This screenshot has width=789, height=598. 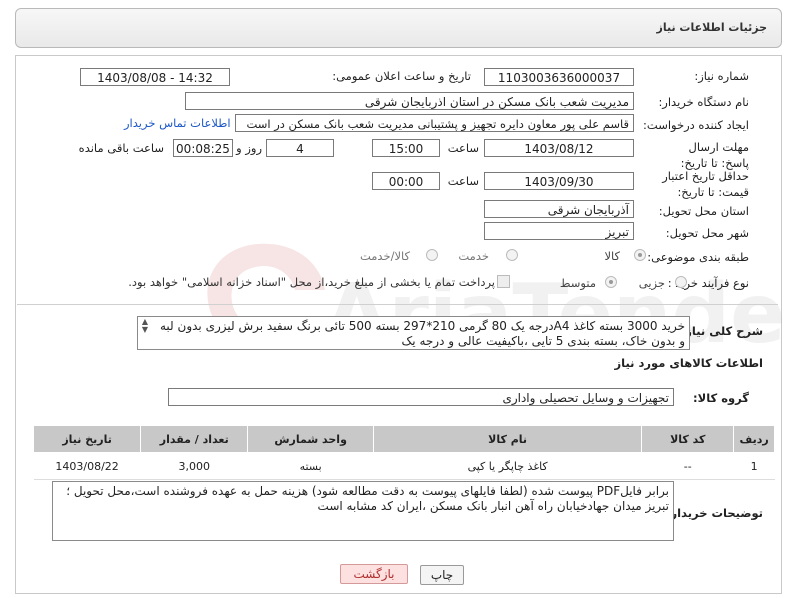 What do you see at coordinates (421, 397) in the screenshot?
I see `goods-group-field: تجهیزات و وسایل تحصیلی واداری` at bounding box center [421, 397].